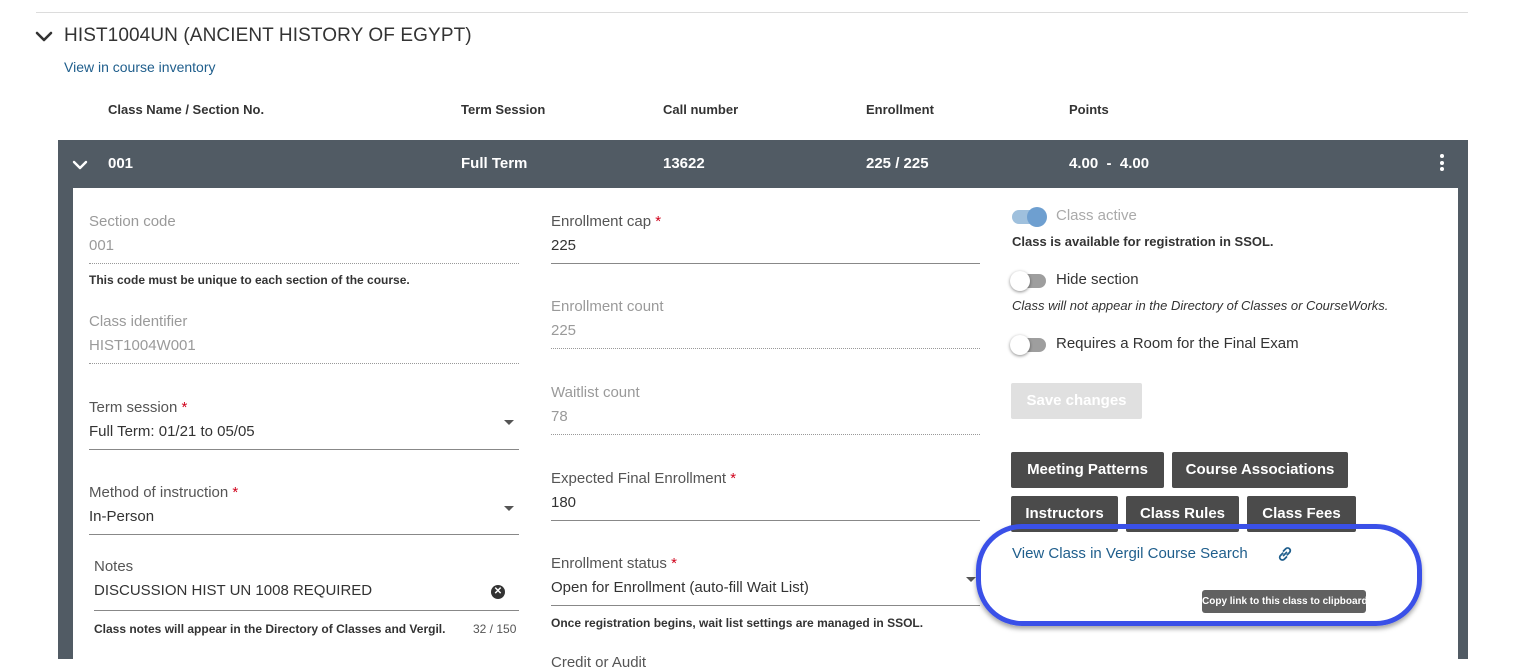 The height and width of the screenshot is (671, 1537). Describe the element at coordinates (186, 109) in the screenshot. I see `column-header-class-name: Class Name / Section No.` at that location.